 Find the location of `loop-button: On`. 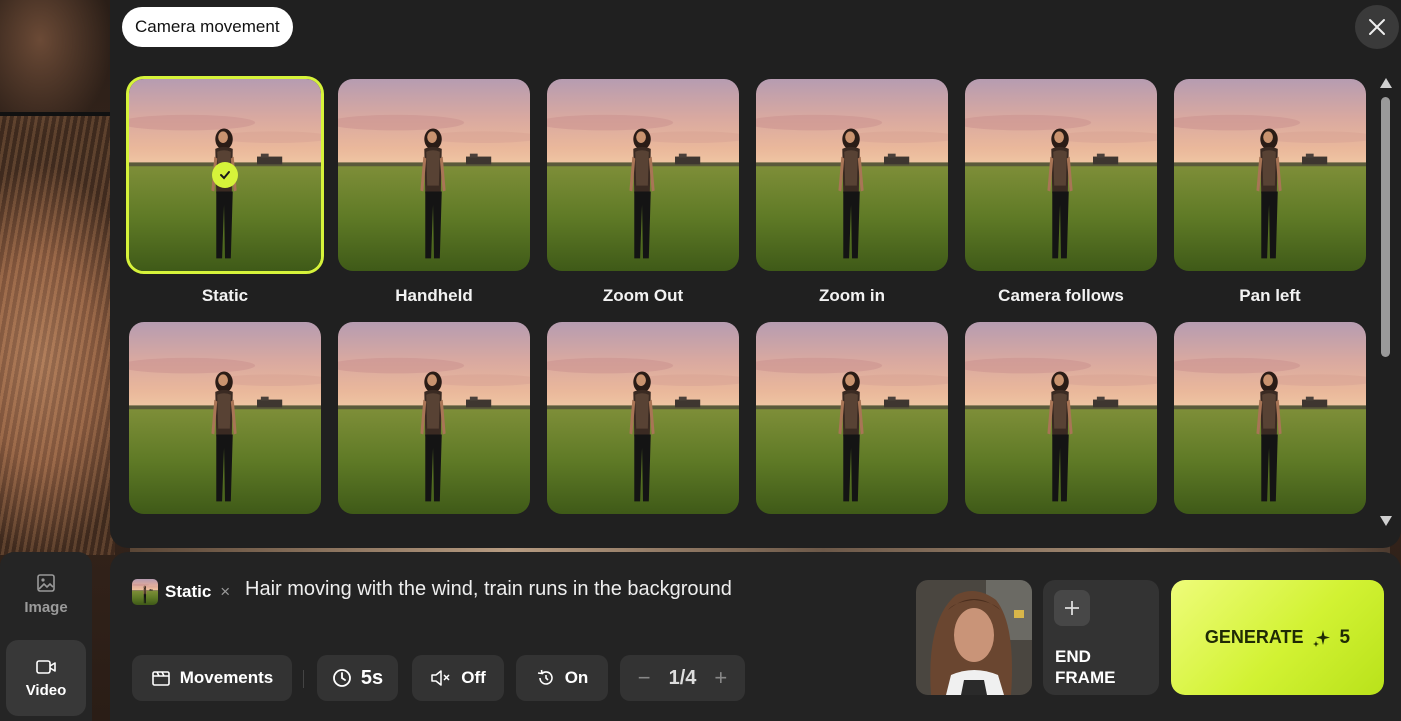

loop-button: On is located at coordinates (562, 678).